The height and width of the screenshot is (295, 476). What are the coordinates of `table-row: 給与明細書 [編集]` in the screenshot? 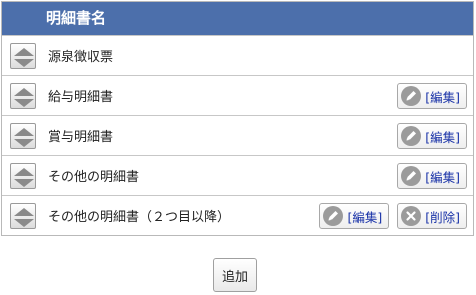 It's located at (237, 95).